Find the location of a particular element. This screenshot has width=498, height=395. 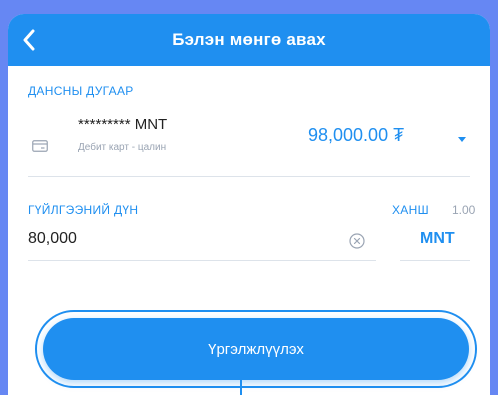

currency-divider is located at coordinates (435, 260).